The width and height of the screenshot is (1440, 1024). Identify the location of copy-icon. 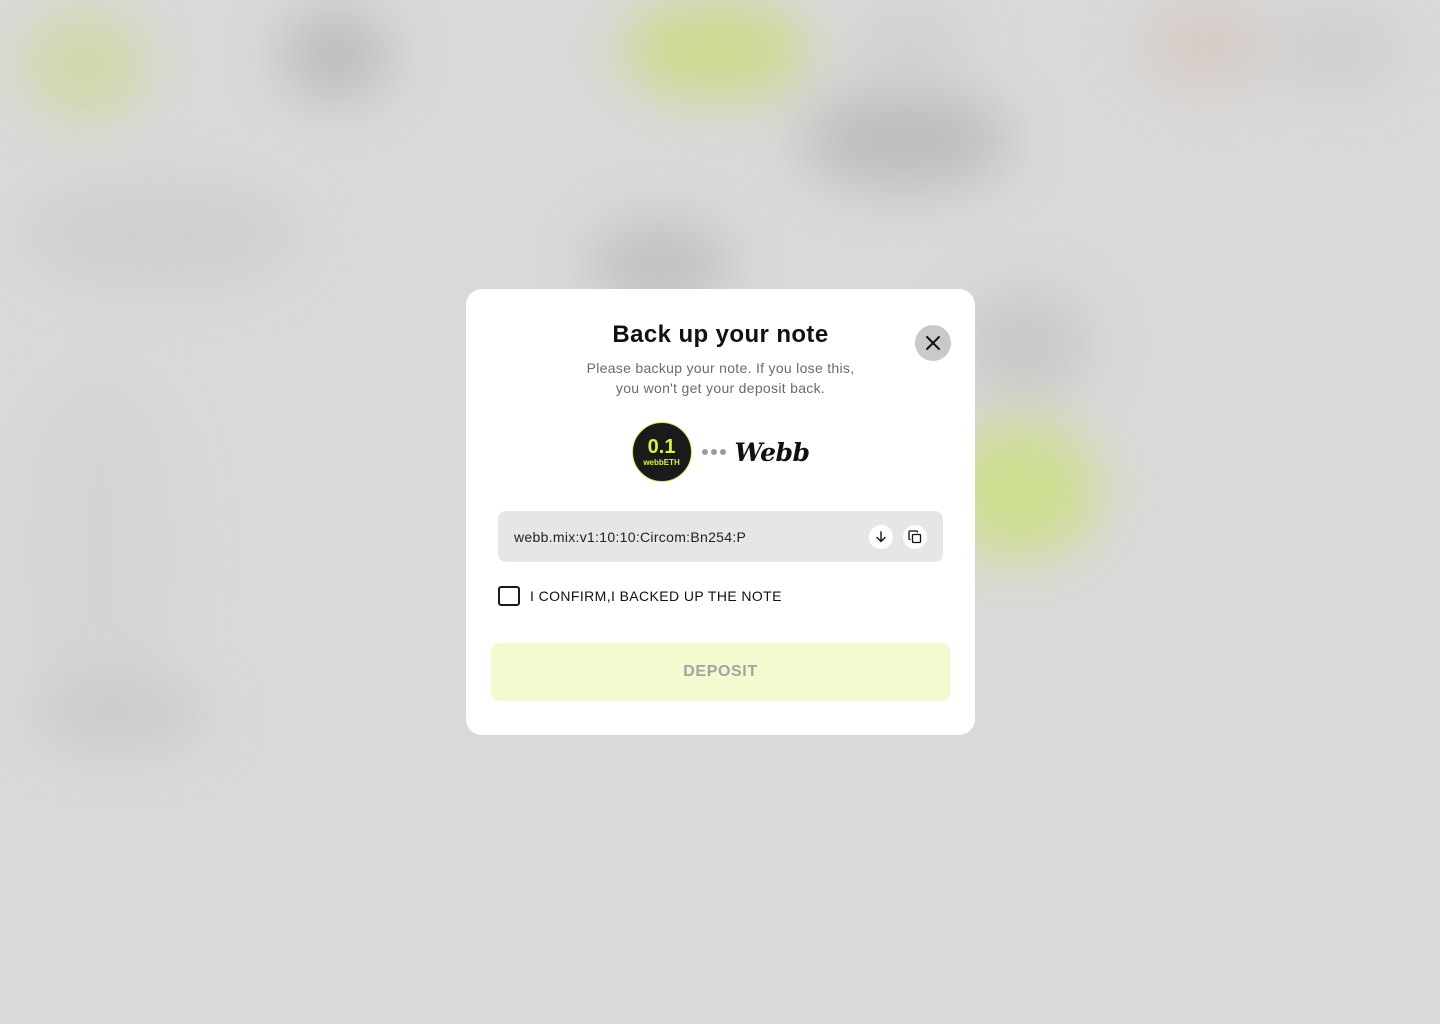
(915, 536).